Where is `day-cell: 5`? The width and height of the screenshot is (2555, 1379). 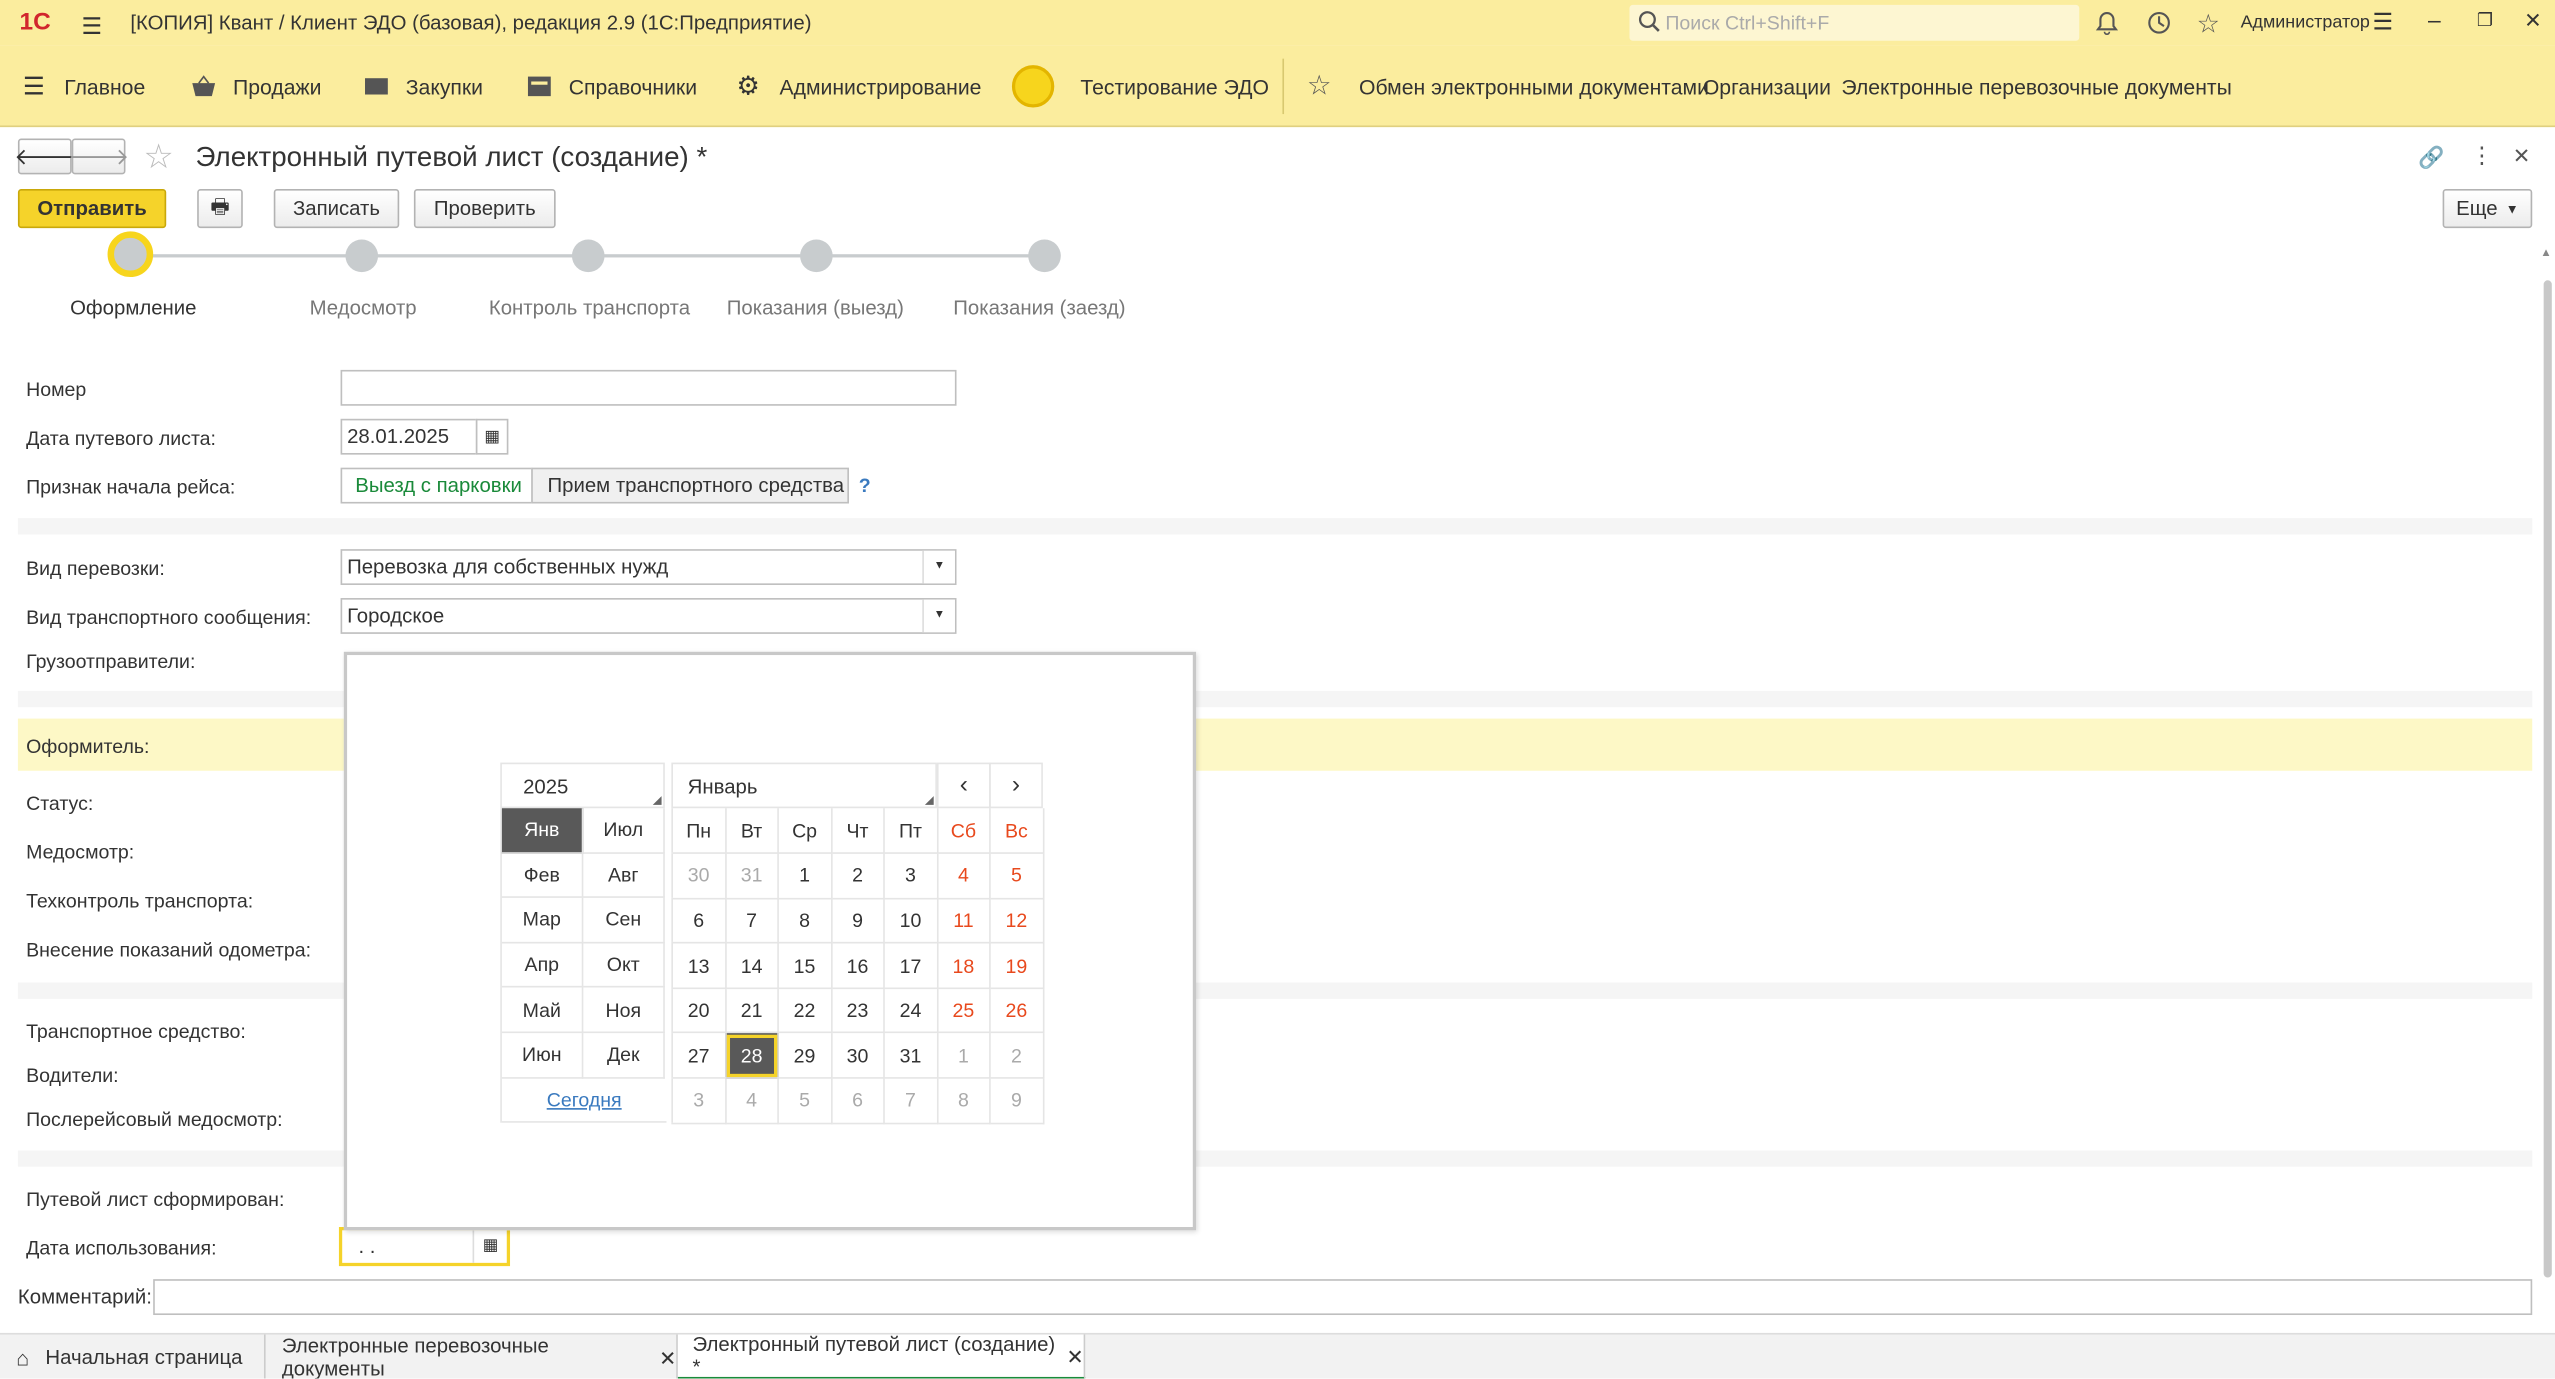
day-cell: 5 is located at coordinates (1016, 876).